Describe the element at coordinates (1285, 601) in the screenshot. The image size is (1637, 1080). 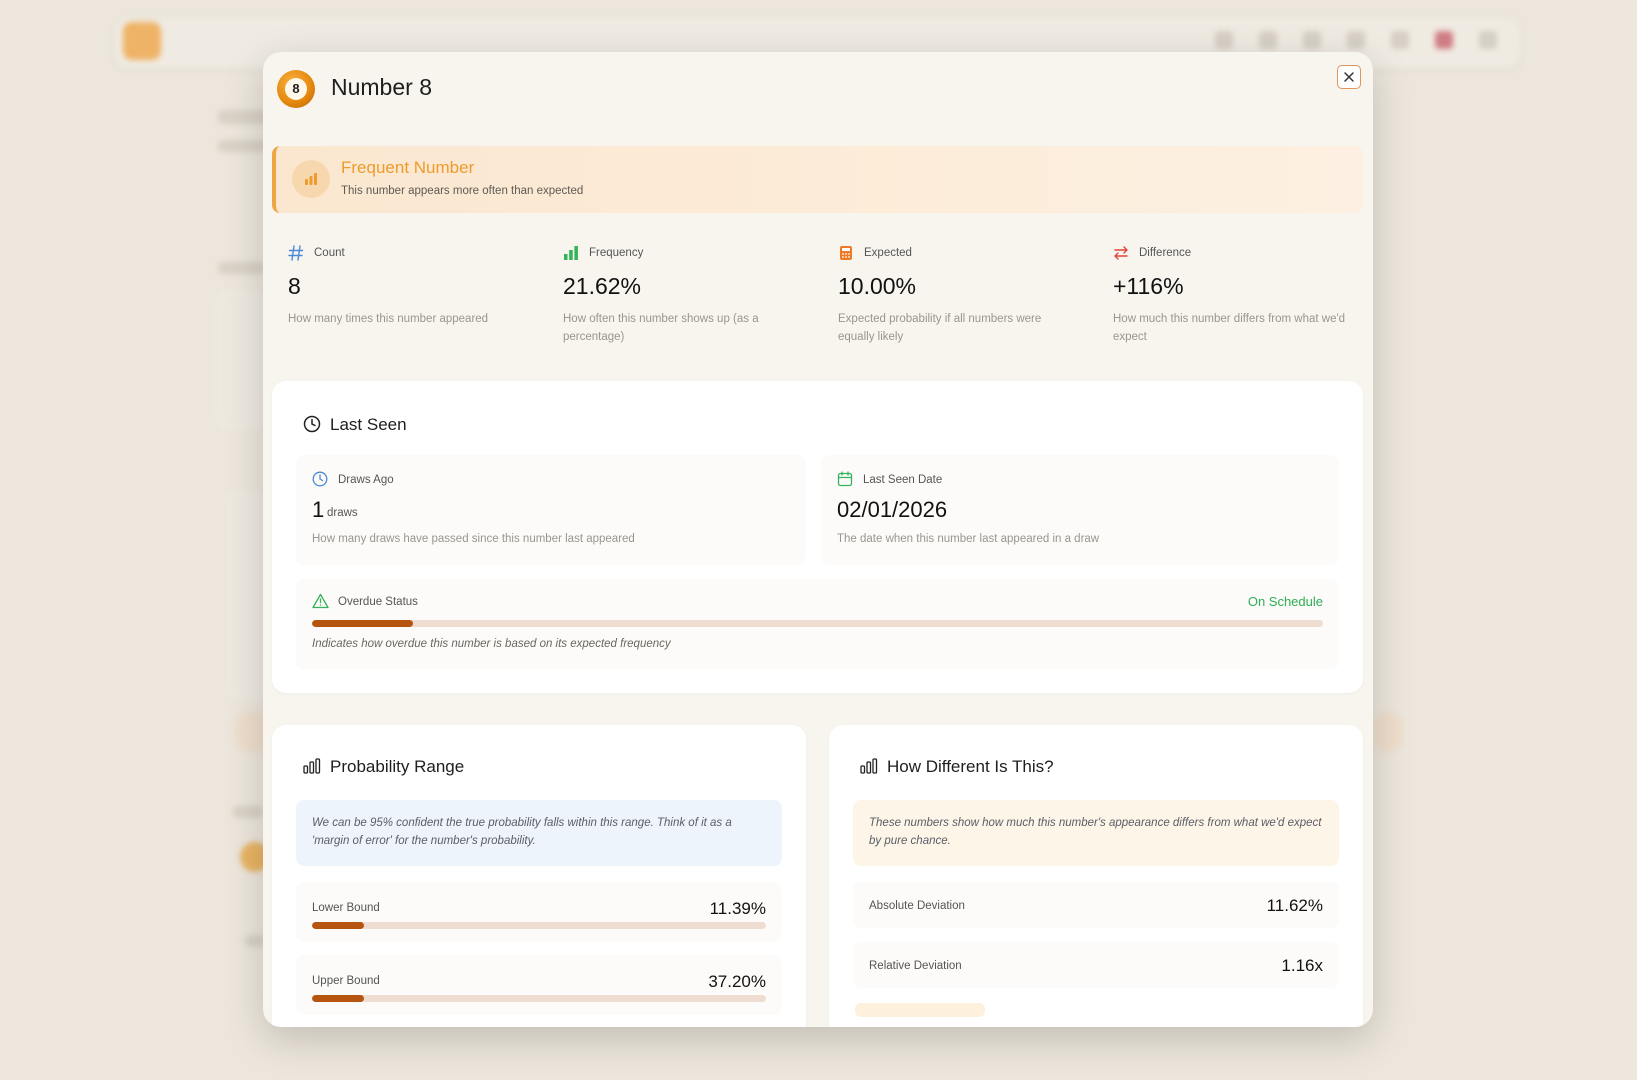
I see `overdue-status-value: On Schedule` at that location.